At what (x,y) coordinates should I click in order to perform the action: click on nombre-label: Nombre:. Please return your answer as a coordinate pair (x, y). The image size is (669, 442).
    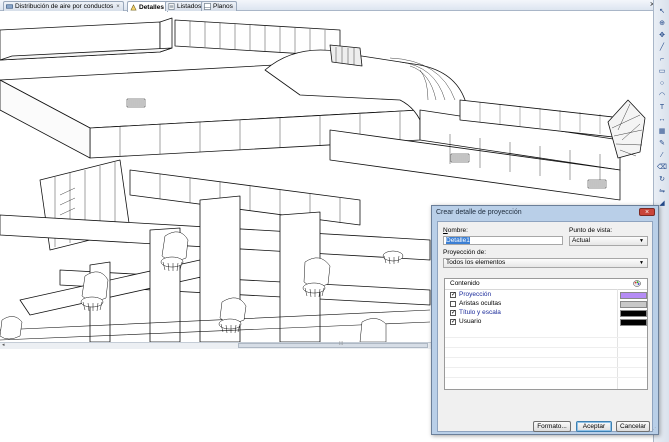
    Looking at the image, I should click on (455, 230).